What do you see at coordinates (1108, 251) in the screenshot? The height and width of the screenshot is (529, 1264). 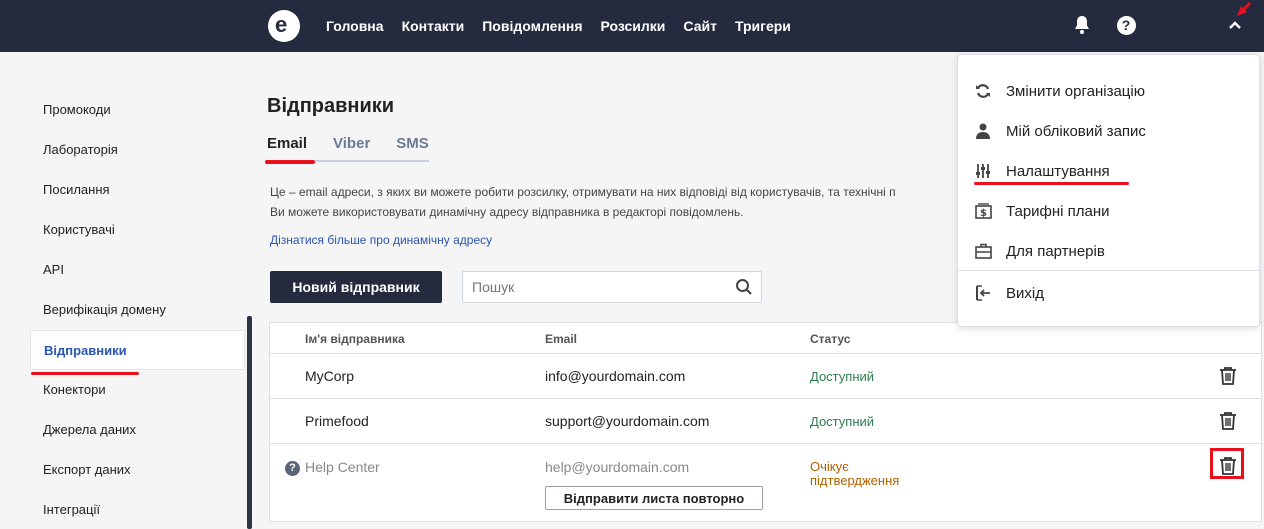 I see `menu-item-partners: Для партнерів` at bounding box center [1108, 251].